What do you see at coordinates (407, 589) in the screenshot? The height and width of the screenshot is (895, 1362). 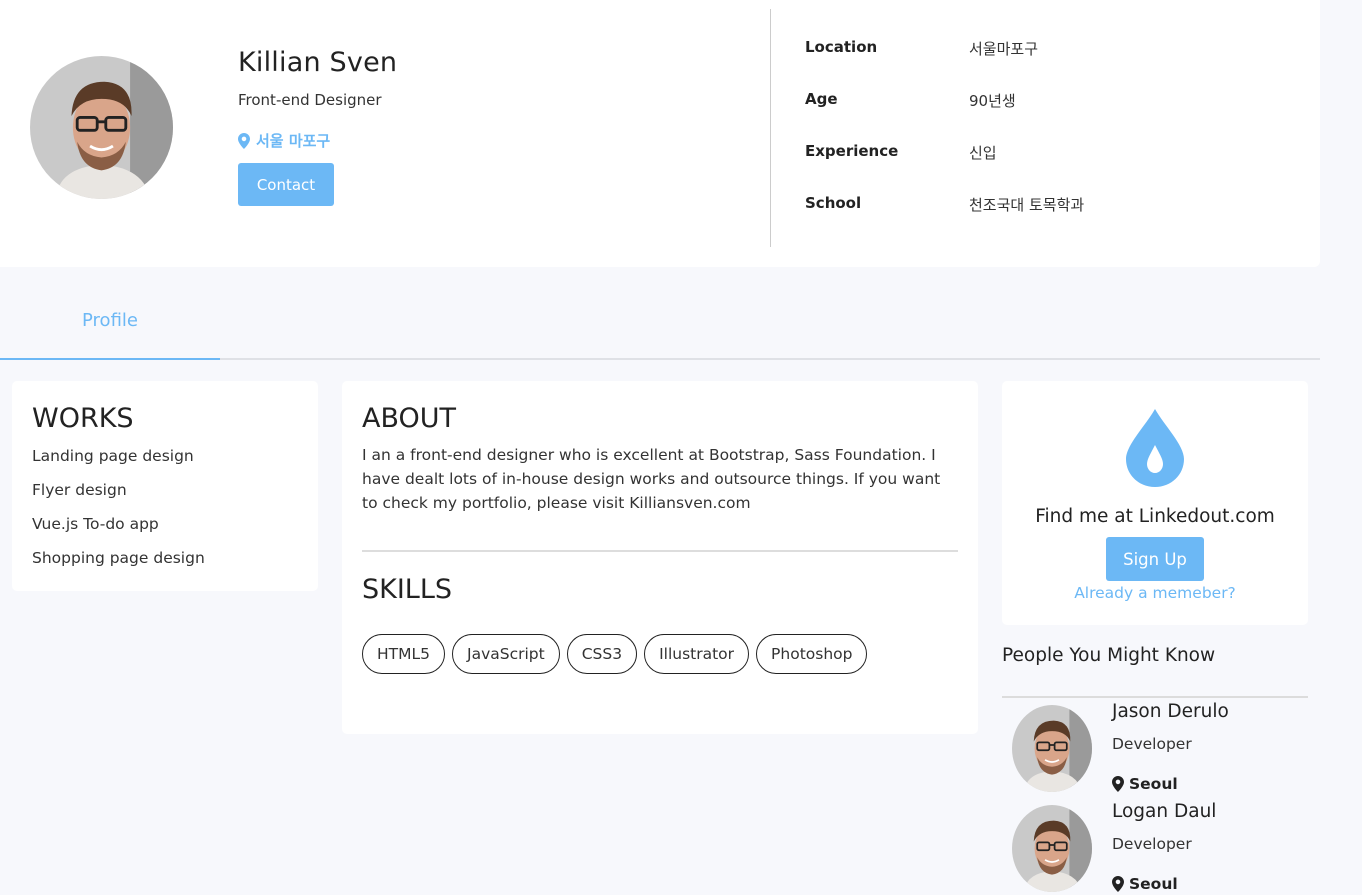 I see `skills-title: SKILLS` at bounding box center [407, 589].